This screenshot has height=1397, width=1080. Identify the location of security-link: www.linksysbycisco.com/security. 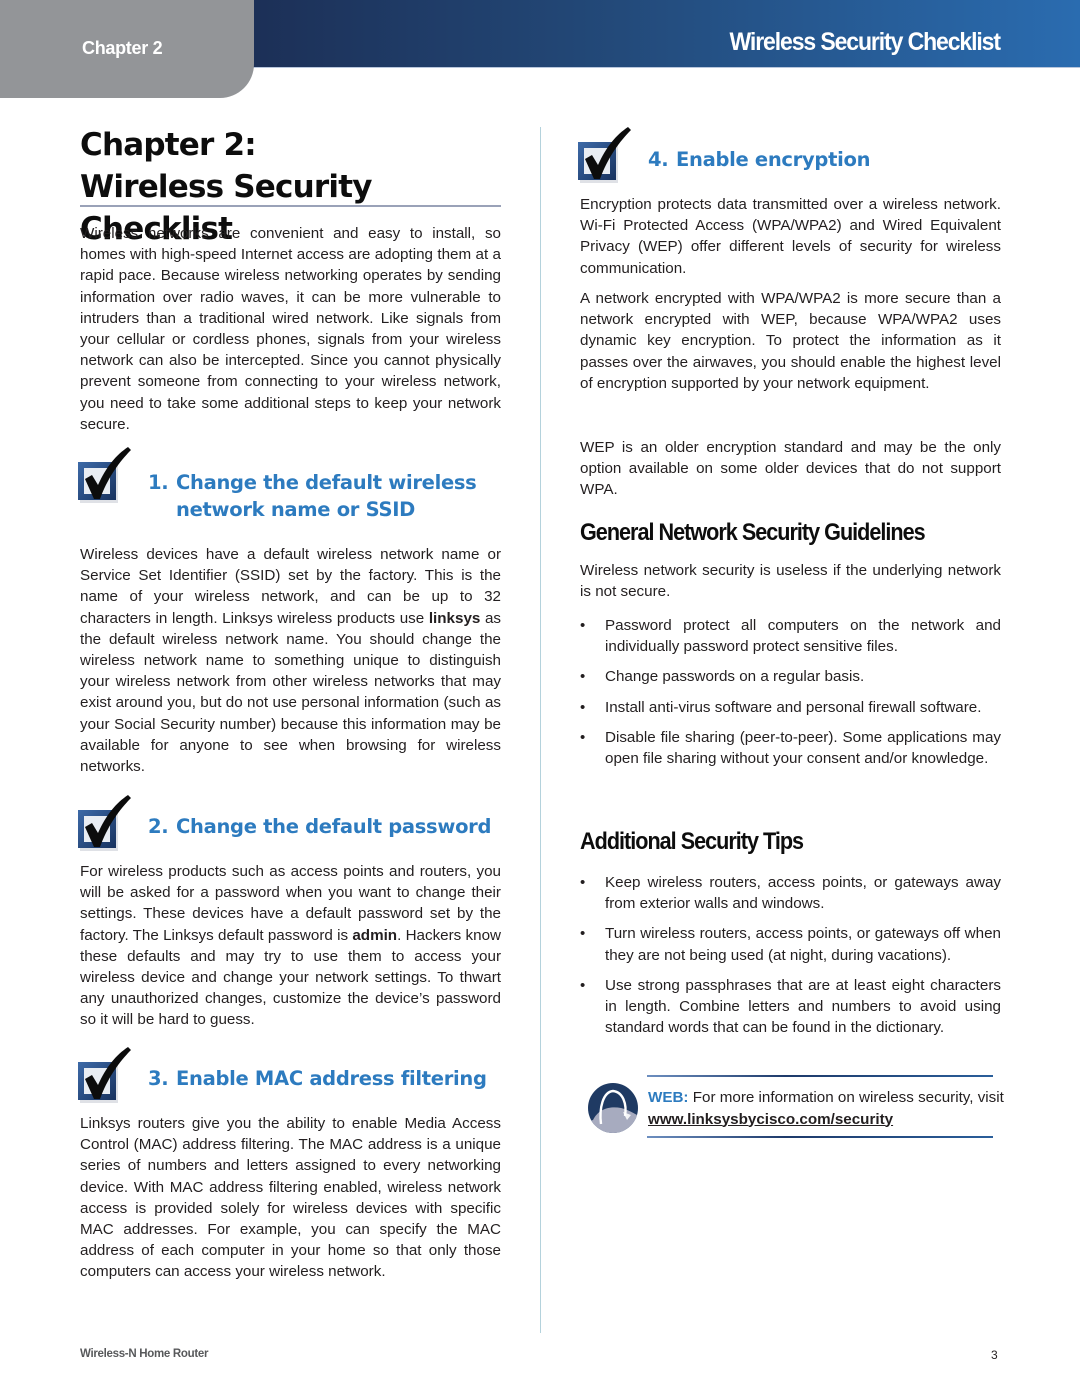
(770, 1119).